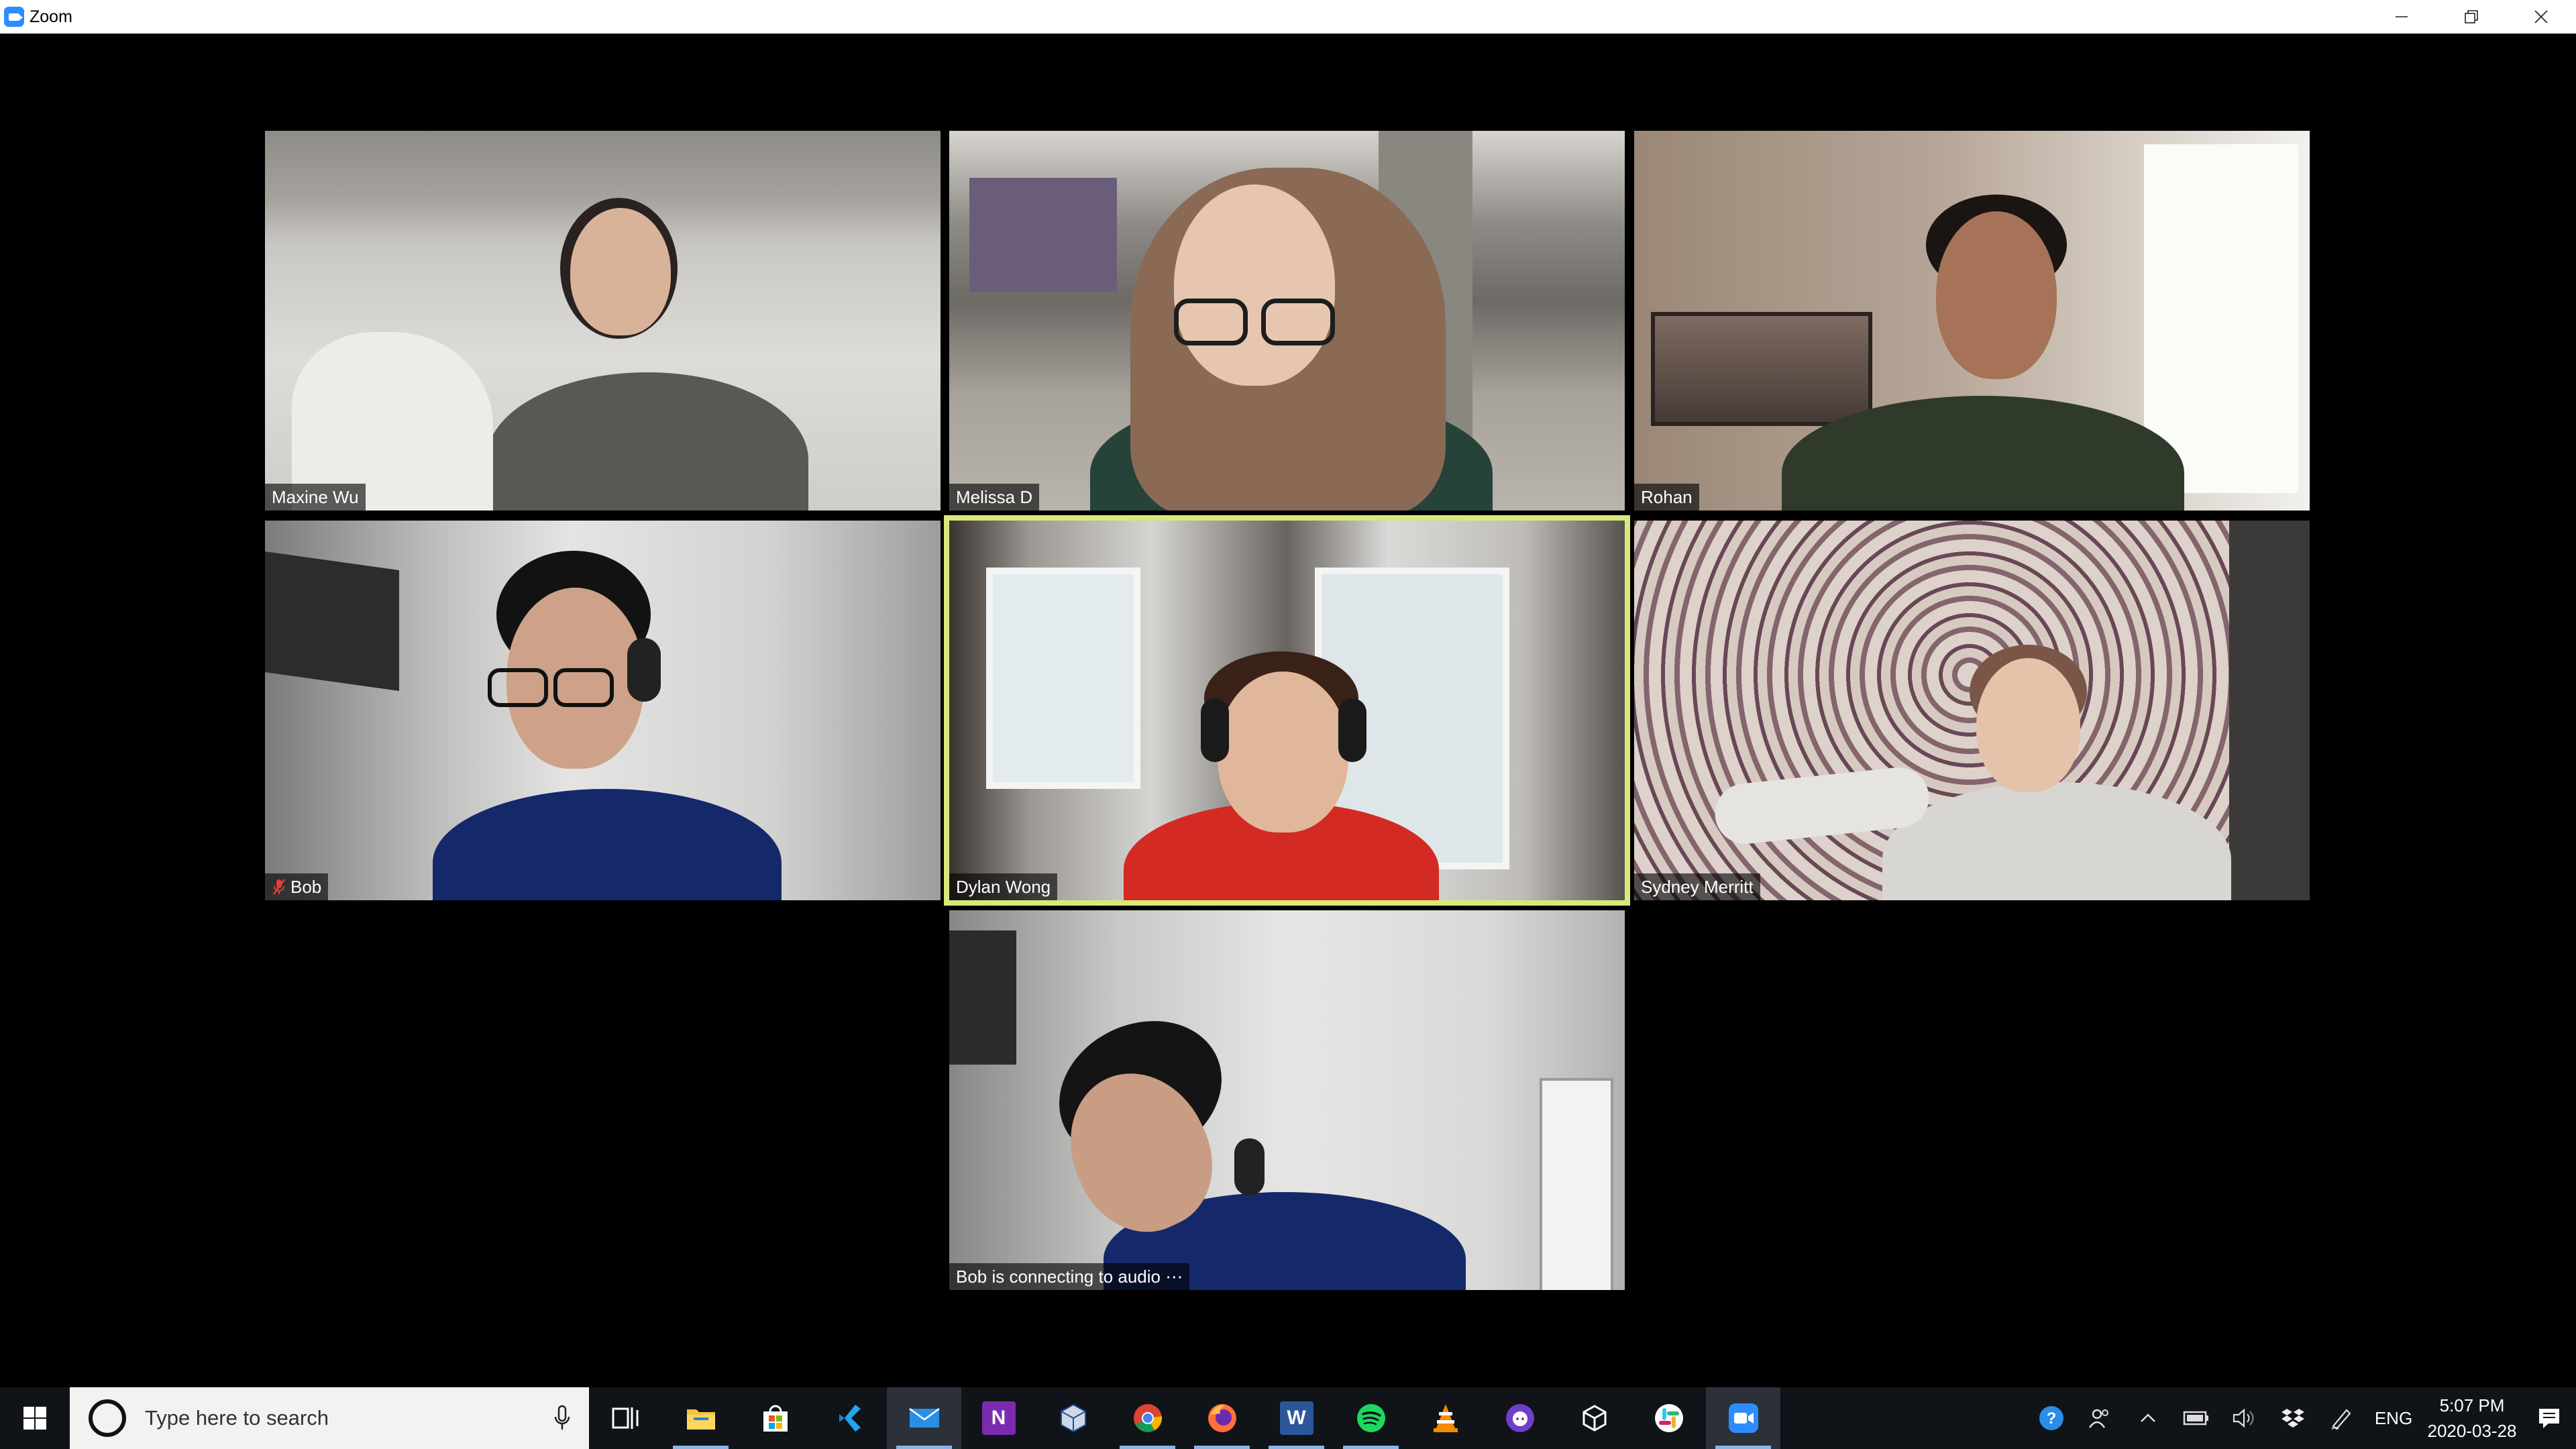 This screenshot has height=1449, width=2576. I want to click on word-icon: W, so click(1296, 1418).